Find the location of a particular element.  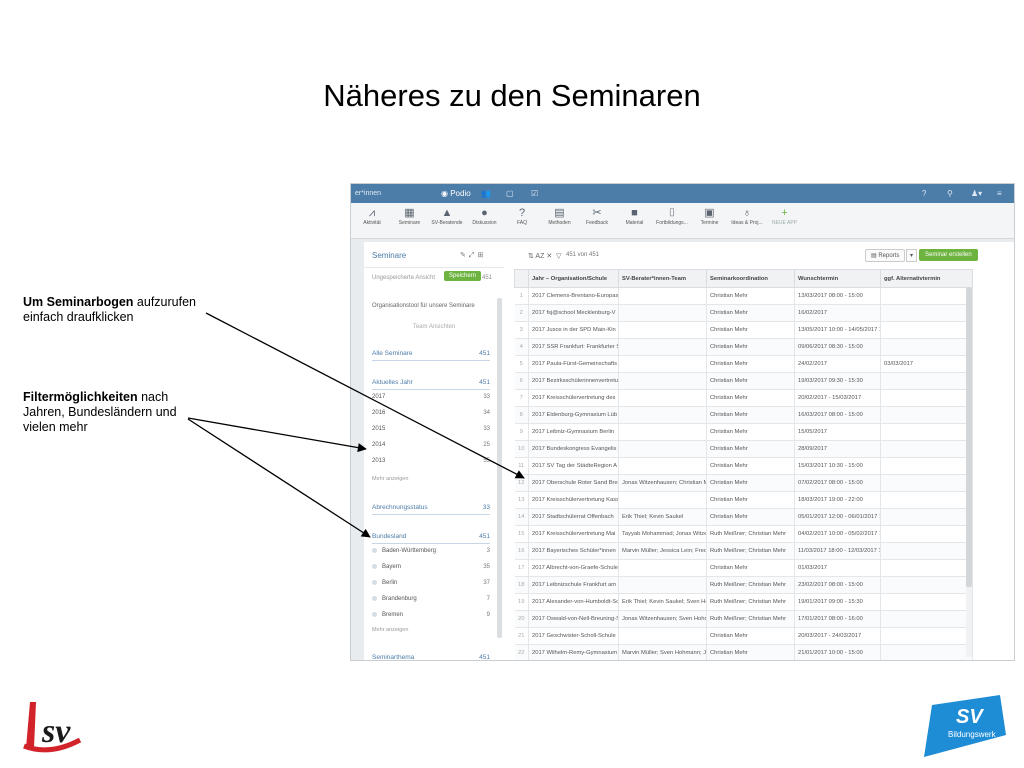

filter-federal-state: Bundesland 451 is located at coordinates (431, 538).